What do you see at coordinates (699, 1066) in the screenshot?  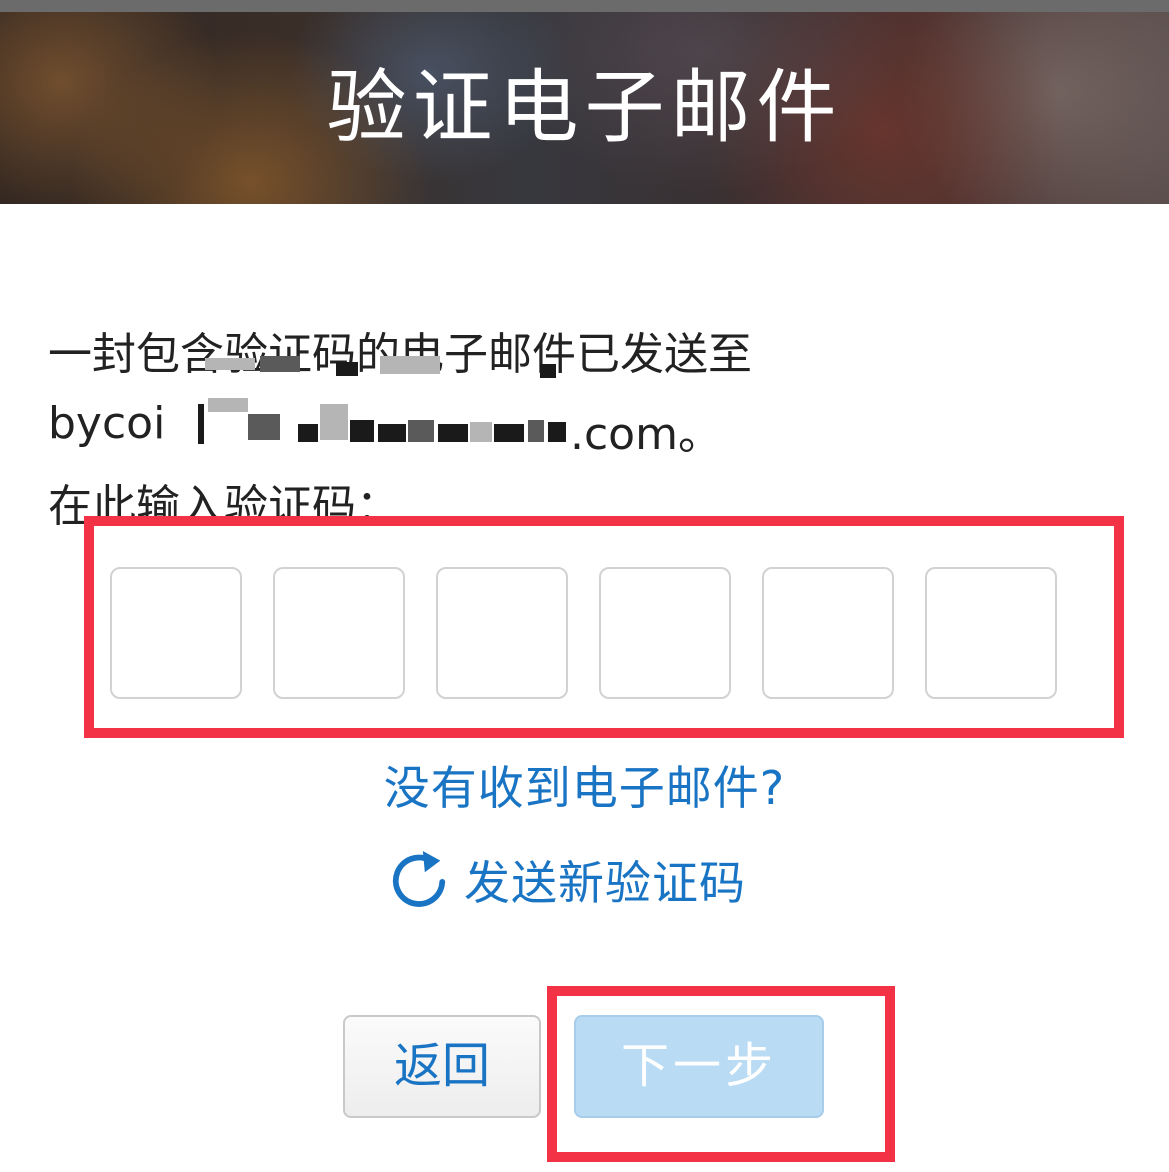 I see `next-button: 下一步` at bounding box center [699, 1066].